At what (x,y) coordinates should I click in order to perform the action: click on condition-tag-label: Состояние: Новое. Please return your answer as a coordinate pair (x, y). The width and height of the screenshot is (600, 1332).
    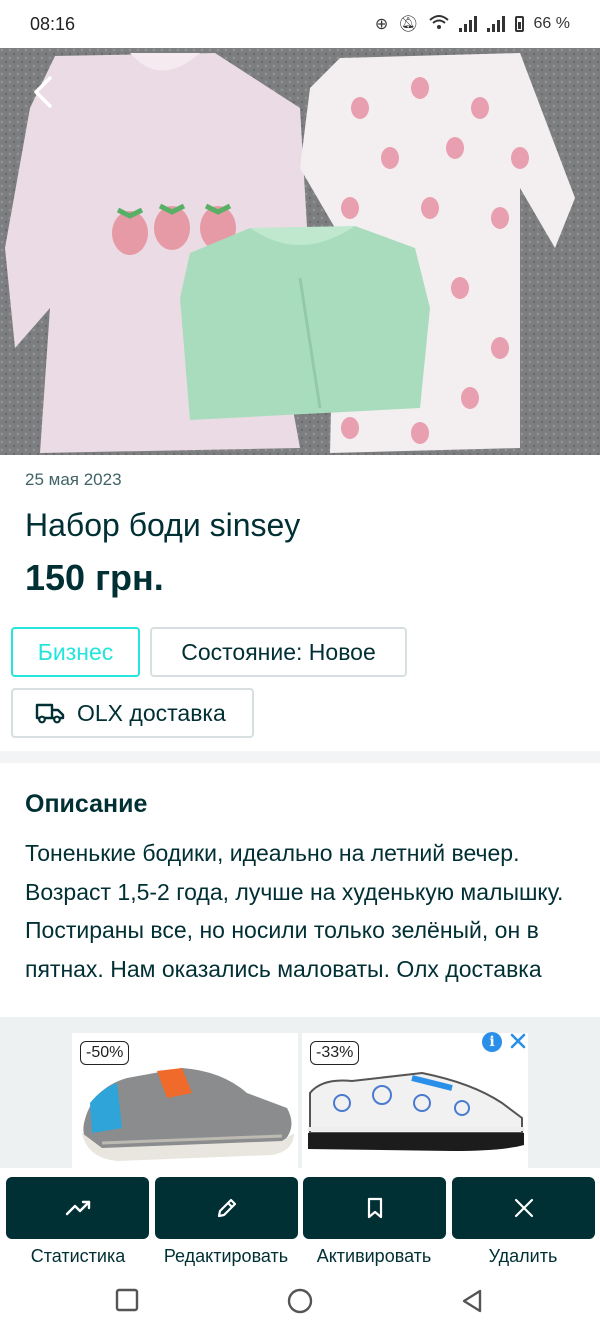
    Looking at the image, I should click on (278, 651).